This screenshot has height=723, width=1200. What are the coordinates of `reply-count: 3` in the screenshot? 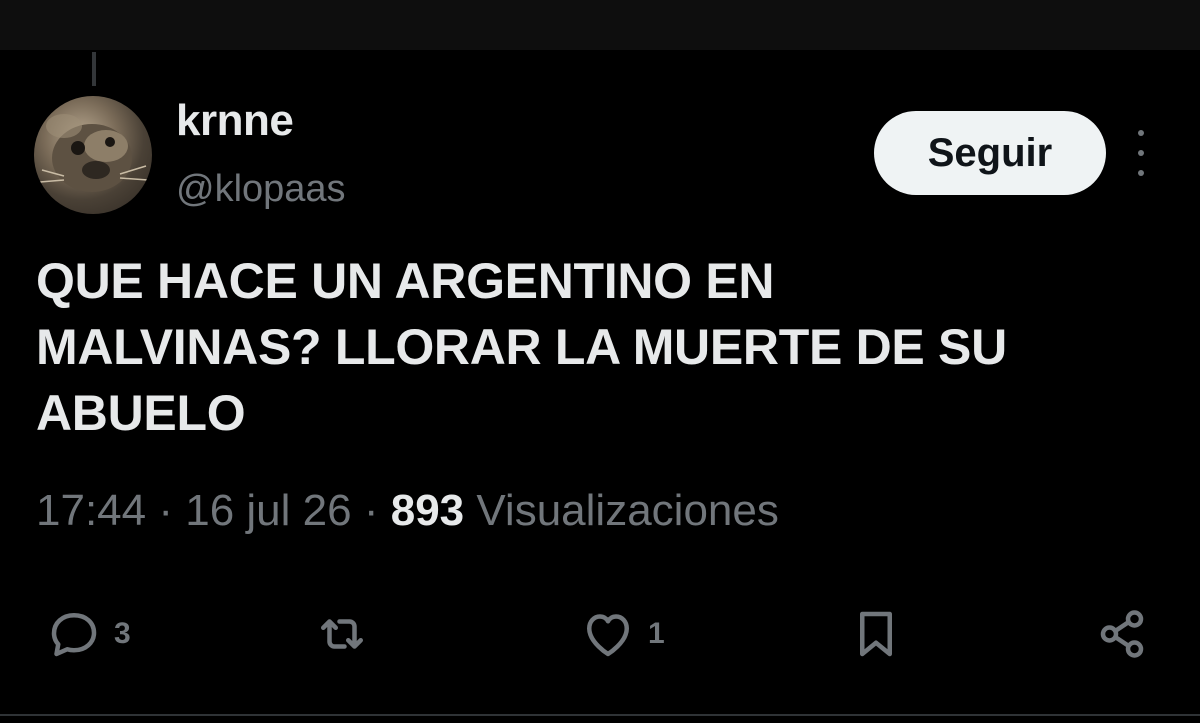 It's located at (122, 633).